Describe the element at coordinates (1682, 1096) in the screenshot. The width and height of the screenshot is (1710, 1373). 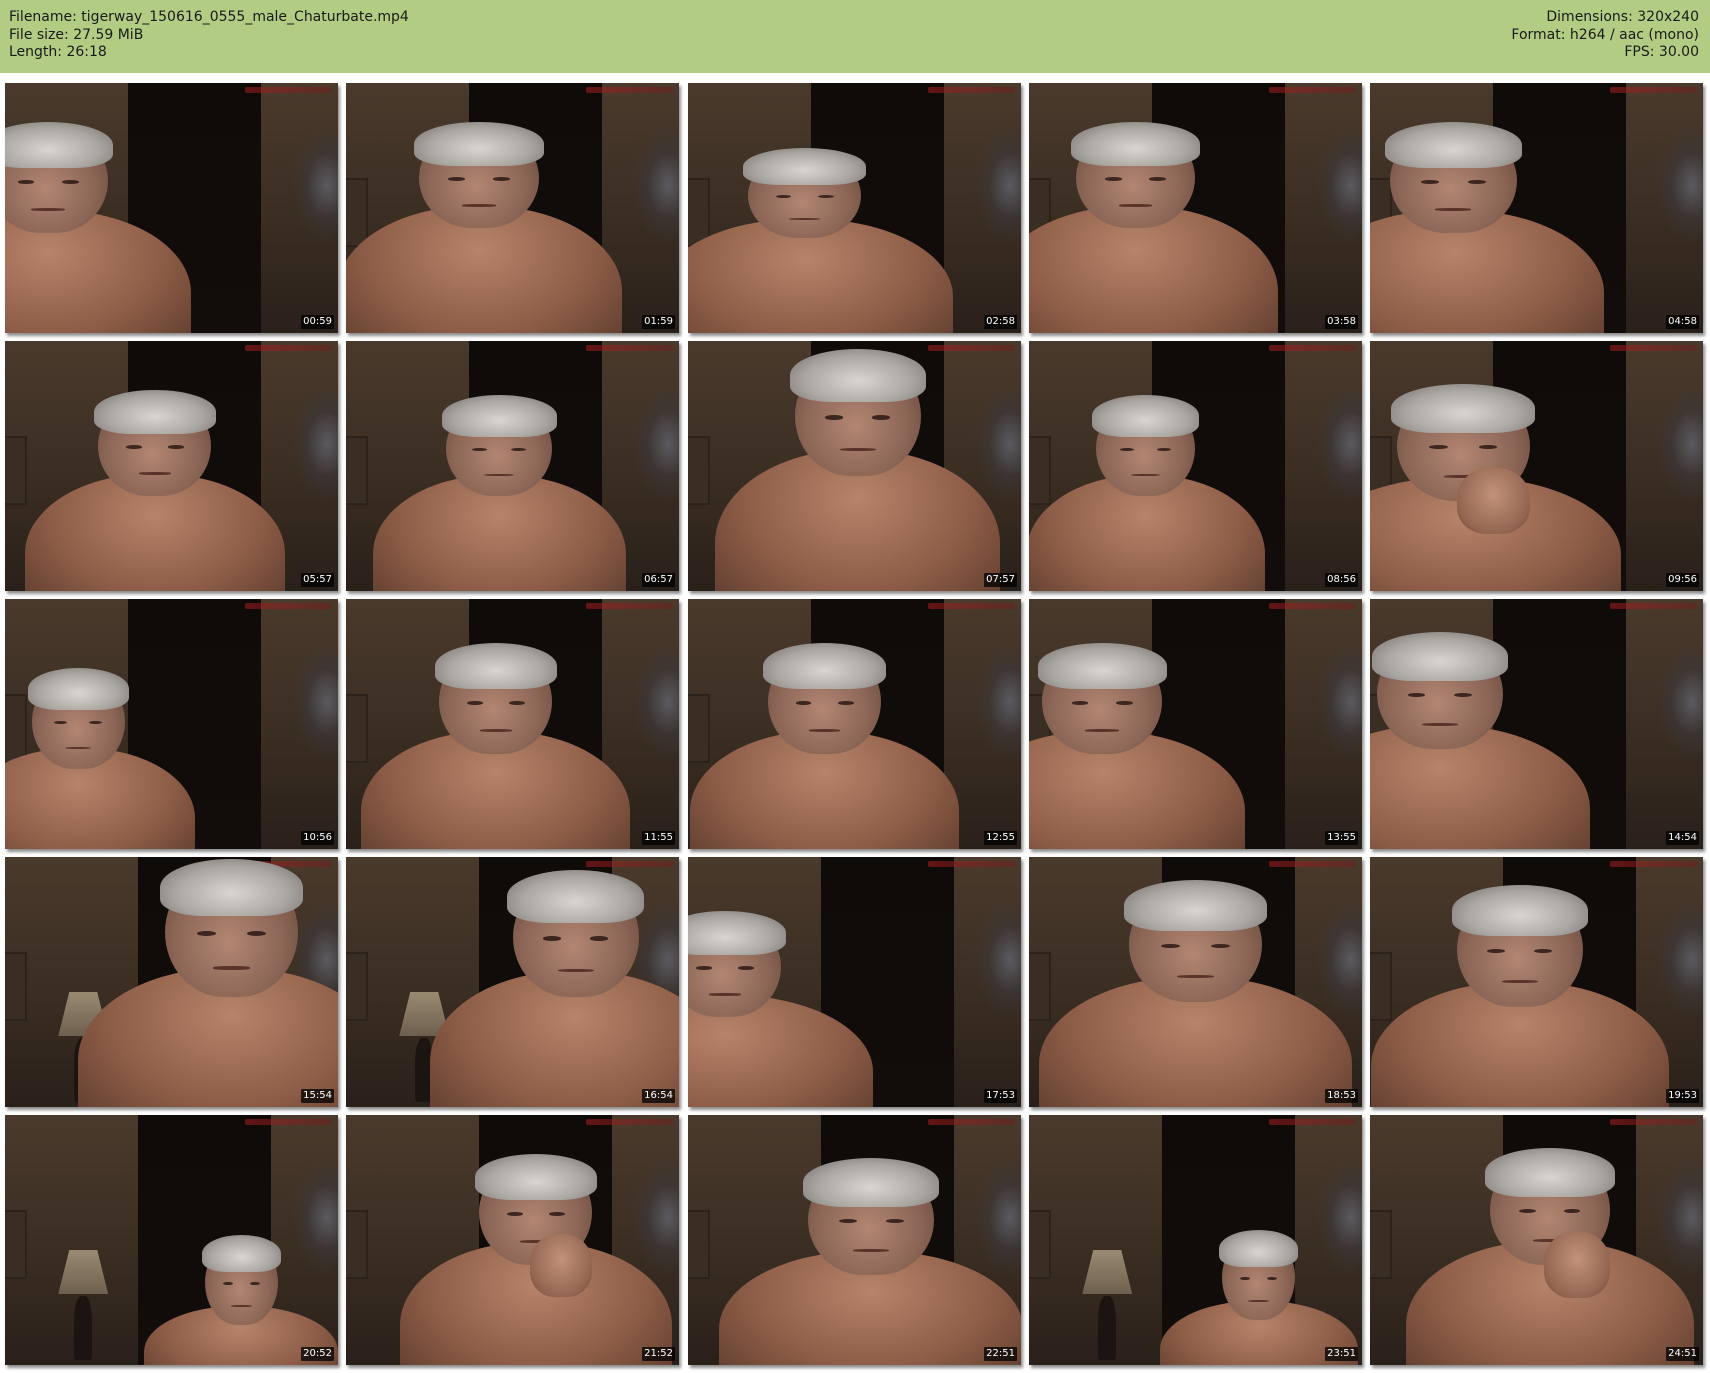
I see `thumbnail-timestamp: 19:53` at that location.